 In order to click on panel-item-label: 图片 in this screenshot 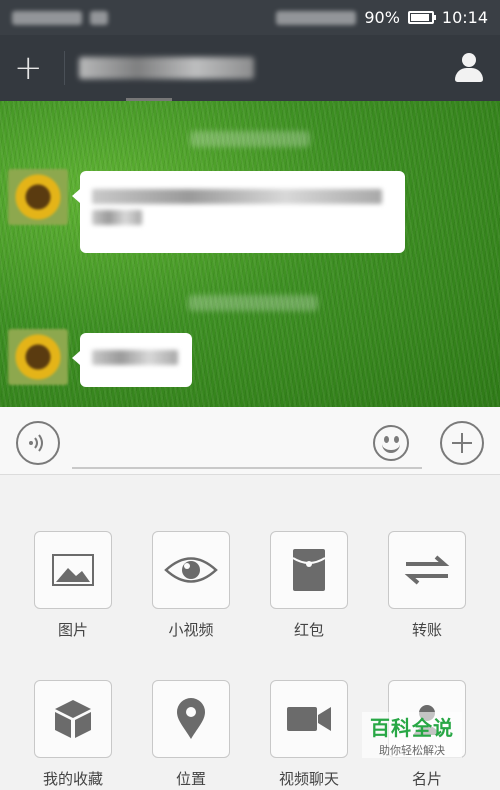, I will do `click(72, 630)`.